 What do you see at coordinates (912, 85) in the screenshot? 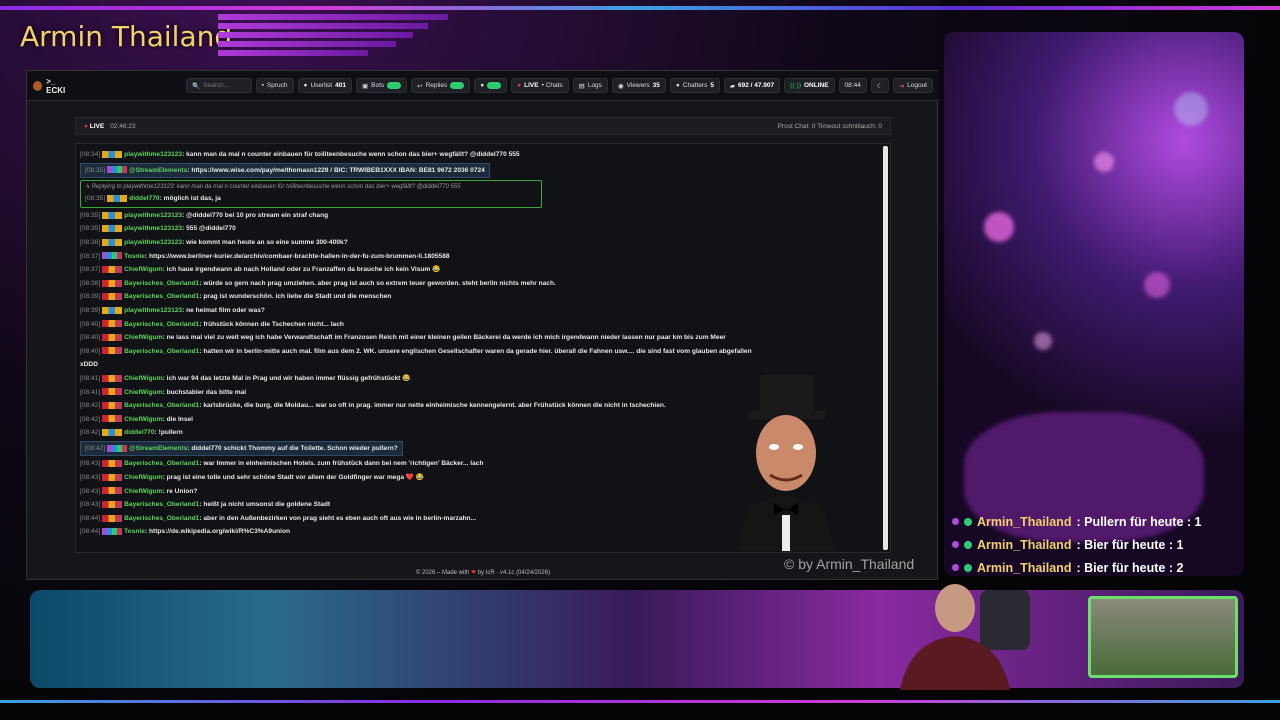
I see `logout-button: ⇥ Logout` at bounding box center [912, 85].